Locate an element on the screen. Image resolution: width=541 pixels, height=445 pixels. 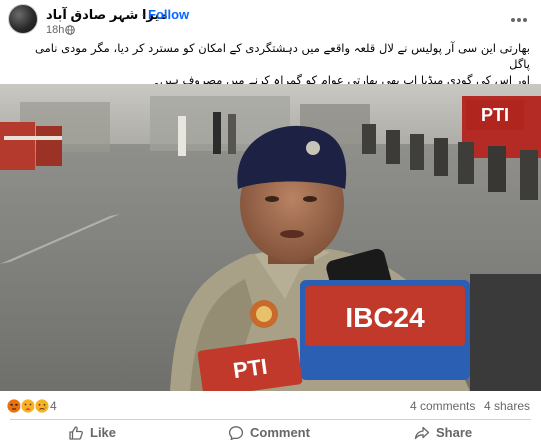
like-button: Like is located at coordinates (92, 432).